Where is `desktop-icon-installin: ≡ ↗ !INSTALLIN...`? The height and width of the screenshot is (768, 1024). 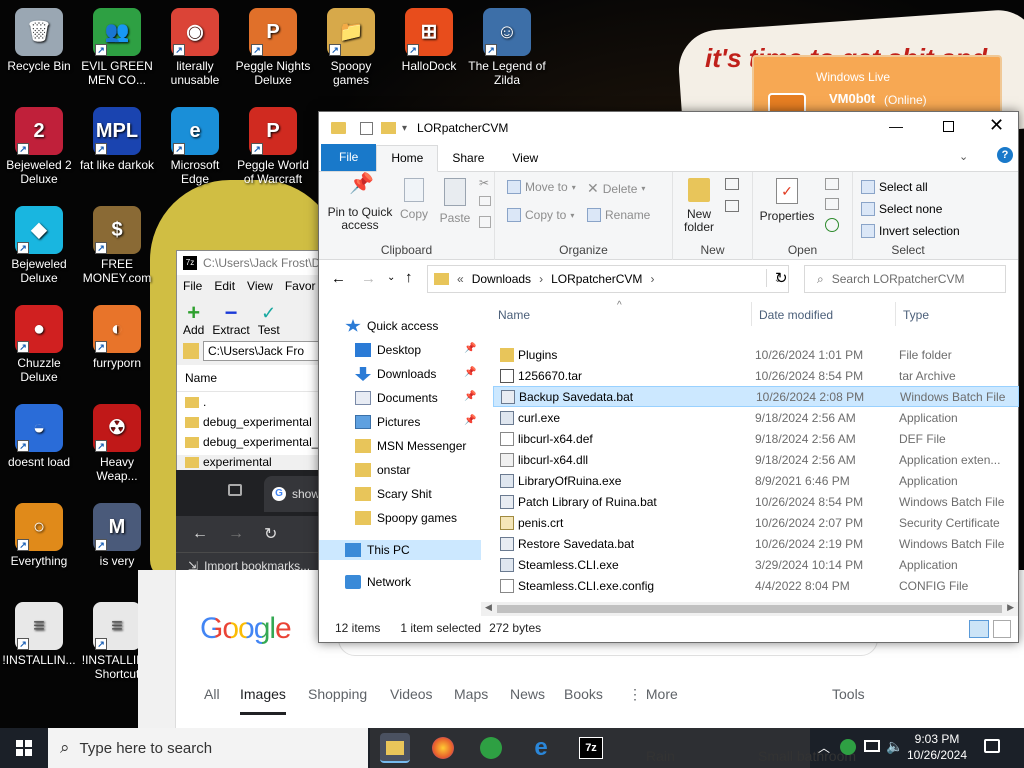
desktop-icon-installin: ≡ ↗ !INSTALLIN... is located at coordinates (39, 634).